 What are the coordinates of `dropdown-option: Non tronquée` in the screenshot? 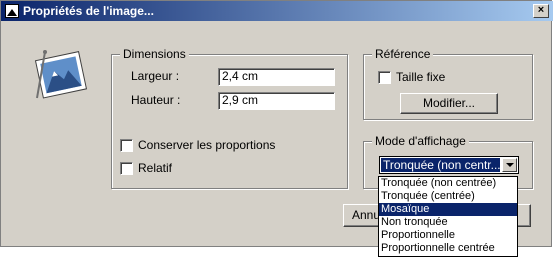 It's located at (448, 222).